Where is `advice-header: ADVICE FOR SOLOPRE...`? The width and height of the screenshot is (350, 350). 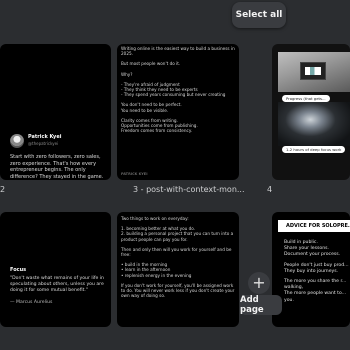
advice-header: ADVICE FOR SOLOPRE... is located at coordinates (314, 226).